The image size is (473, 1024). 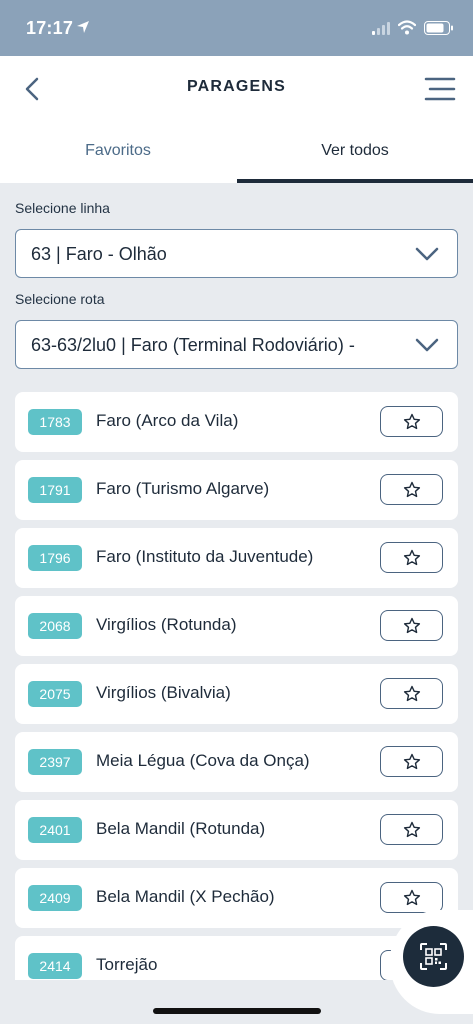 I want to click on tab-favoritos: Favoritos, so click(x=118, y=152).